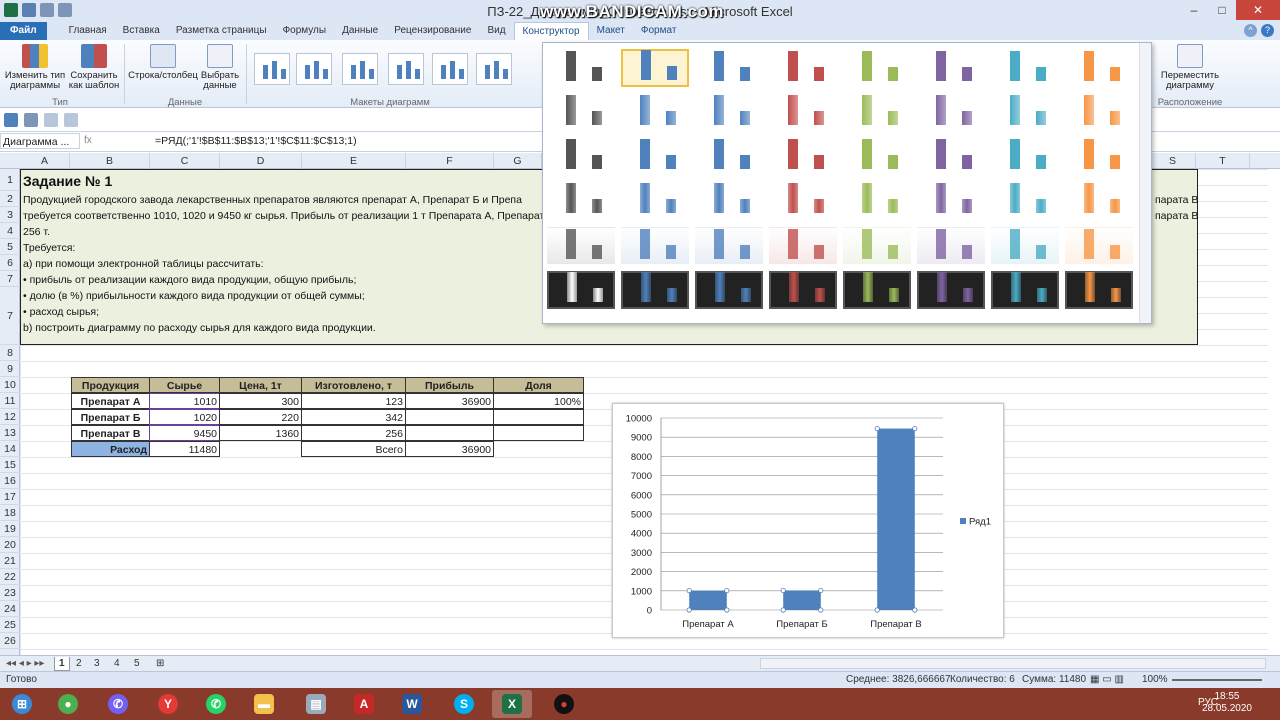 The height and width of the screenshot is (720, 1280). What do you see at coordinates (10, 497) in the screenshot?
I see `row-header: 17` at bounding box center [10, 497].